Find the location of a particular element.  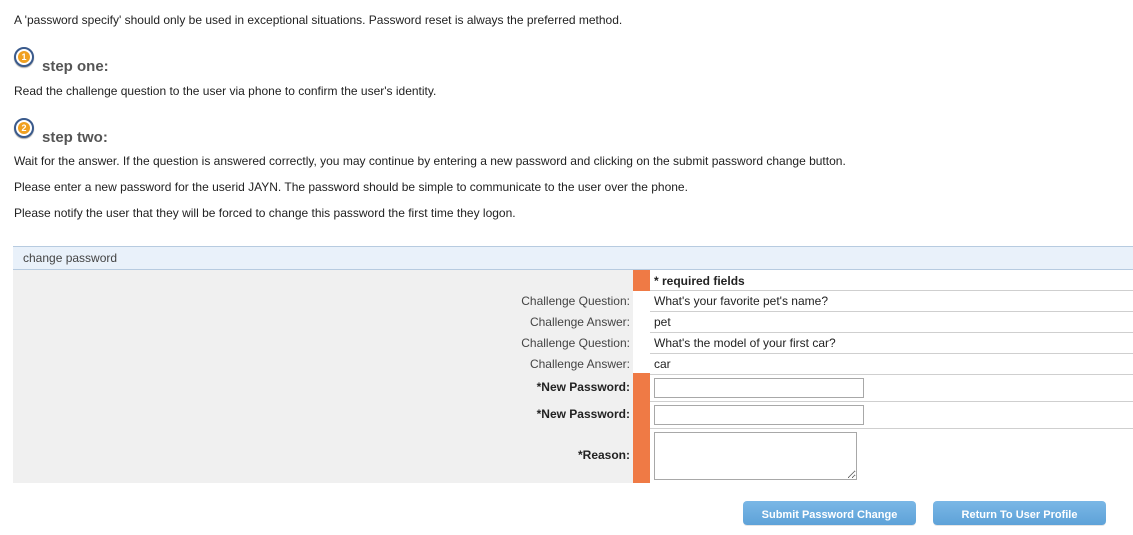

challenge-answer-1-label: Challenge Answer: is located at coordinates (579, 322).